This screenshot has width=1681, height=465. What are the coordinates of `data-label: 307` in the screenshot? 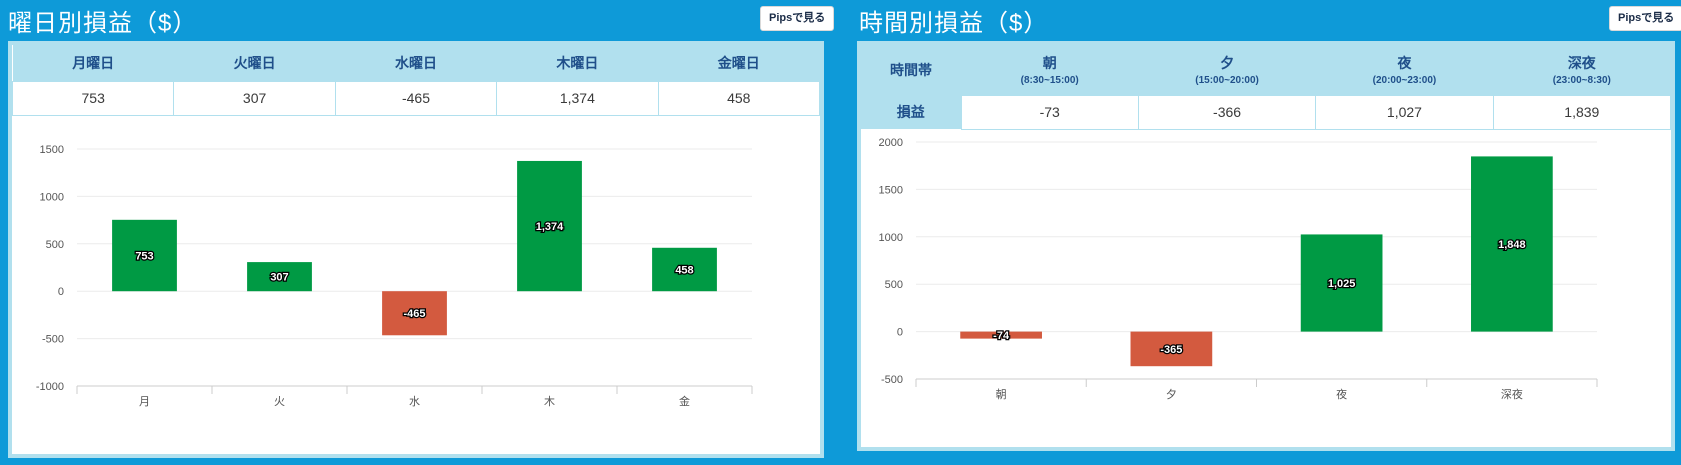 It's located at (279, 278).